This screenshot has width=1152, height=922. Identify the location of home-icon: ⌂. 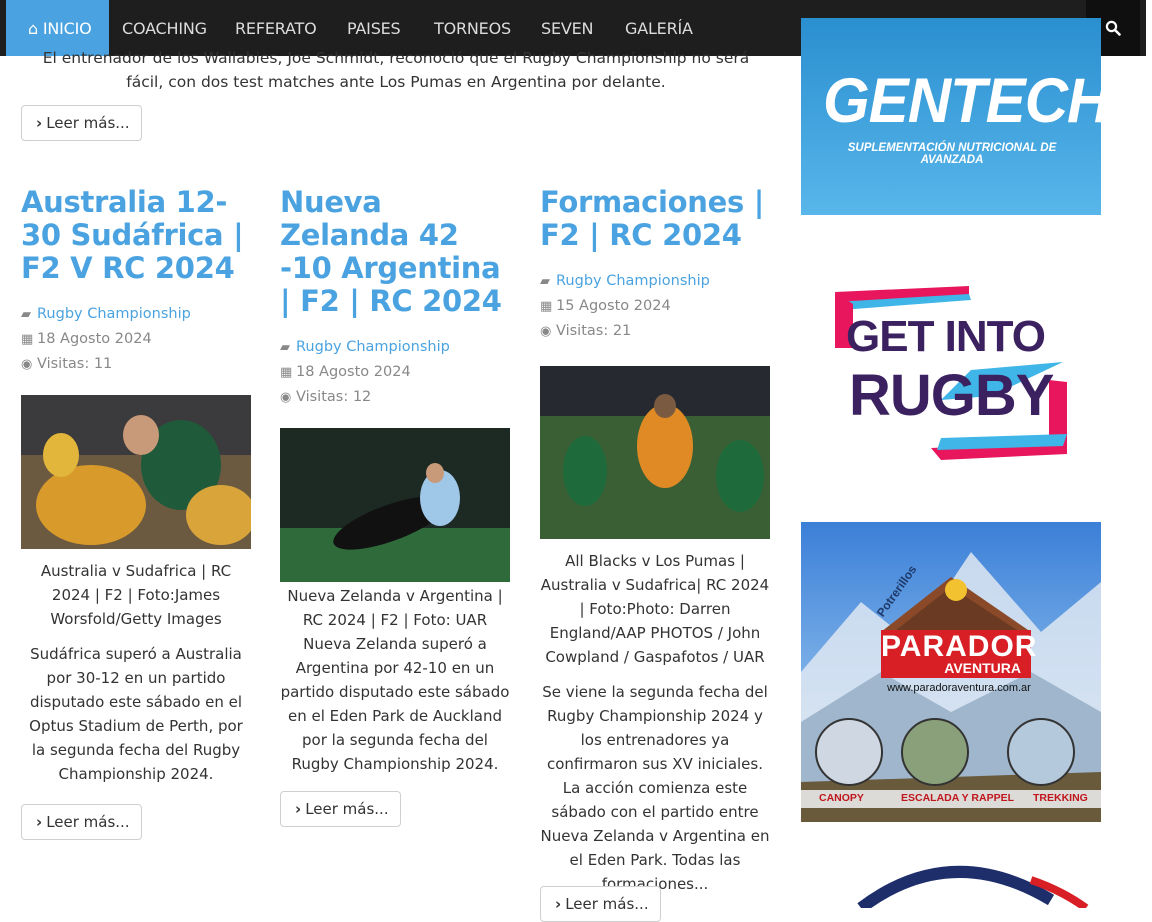
(33, 28).